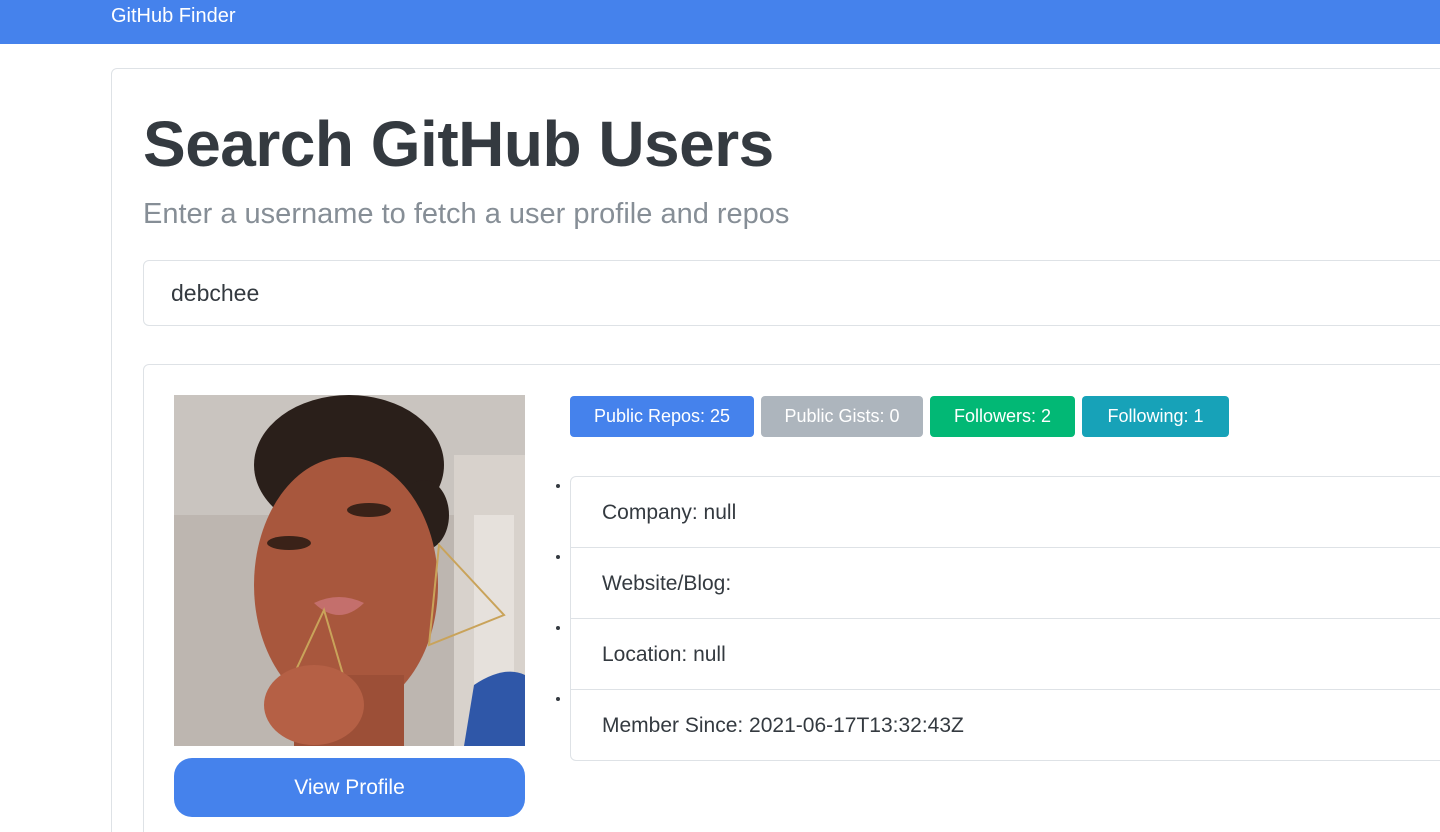 This screenshot has height=832, width=1440. Describe the element at coordinates (458, 144) in the screenshot. I see `page-title: Search GitHub Users` at that location.